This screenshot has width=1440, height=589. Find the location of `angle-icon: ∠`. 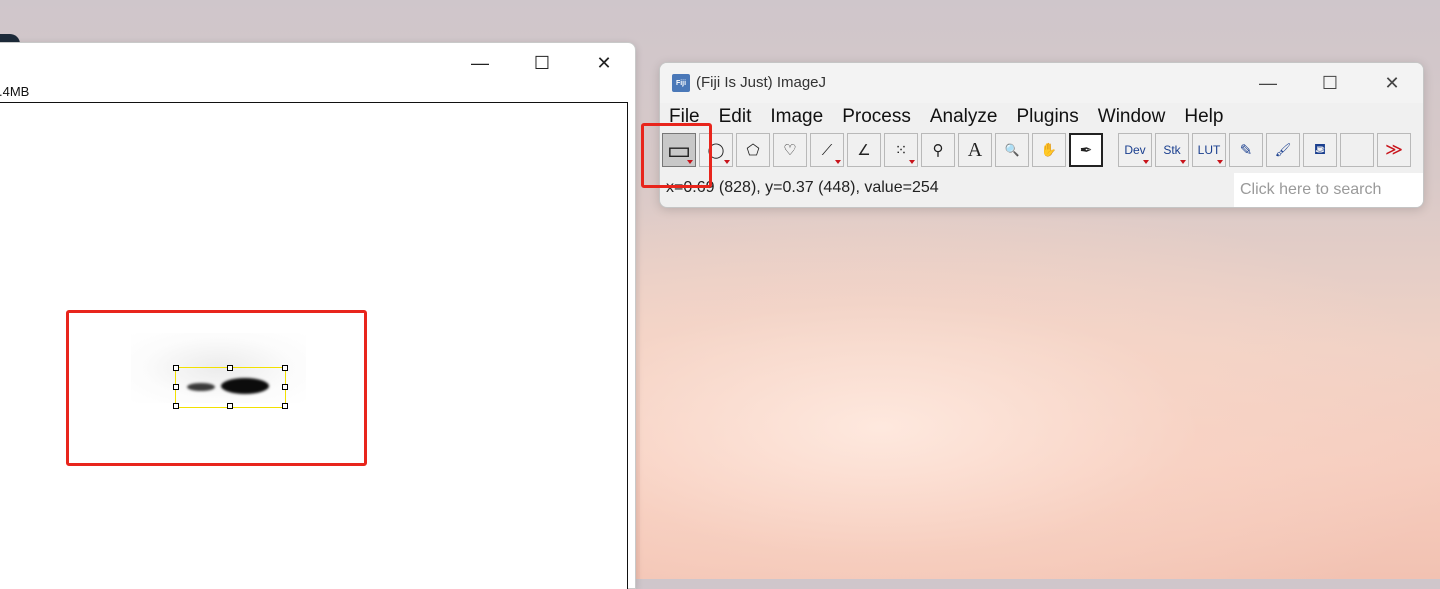

angle-icon: ∠ is located at coordinates (864, 150).